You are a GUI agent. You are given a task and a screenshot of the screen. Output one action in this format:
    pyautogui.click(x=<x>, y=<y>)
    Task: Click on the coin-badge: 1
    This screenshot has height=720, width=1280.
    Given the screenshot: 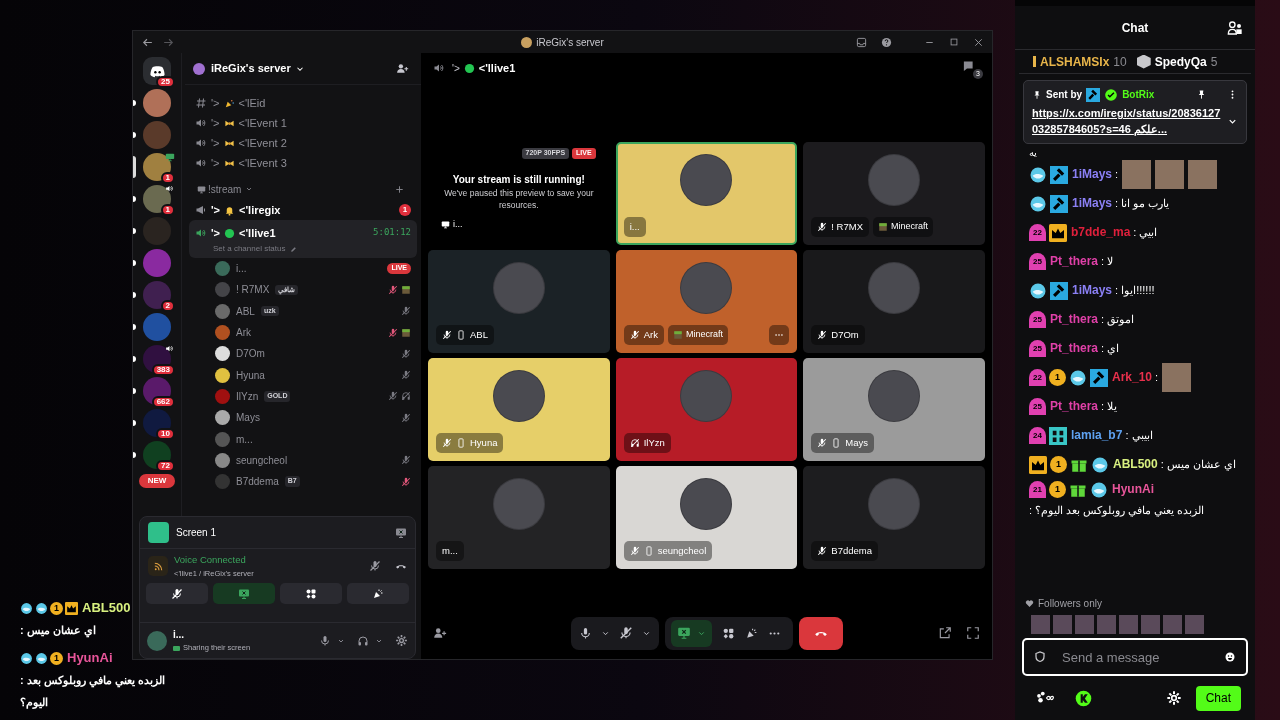 What is the action you would take?
    pyautogui.click(x=56, y=658)
    